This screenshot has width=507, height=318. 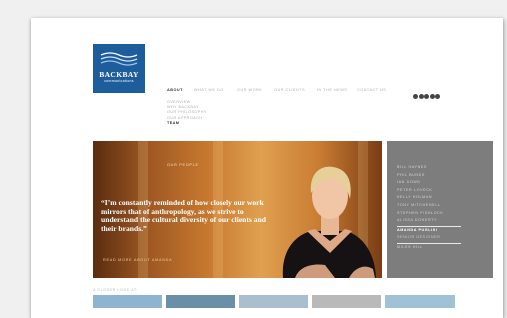 I want to click on selected-team-member: AMANDA PUGLISI, so click(x=429, y=231).